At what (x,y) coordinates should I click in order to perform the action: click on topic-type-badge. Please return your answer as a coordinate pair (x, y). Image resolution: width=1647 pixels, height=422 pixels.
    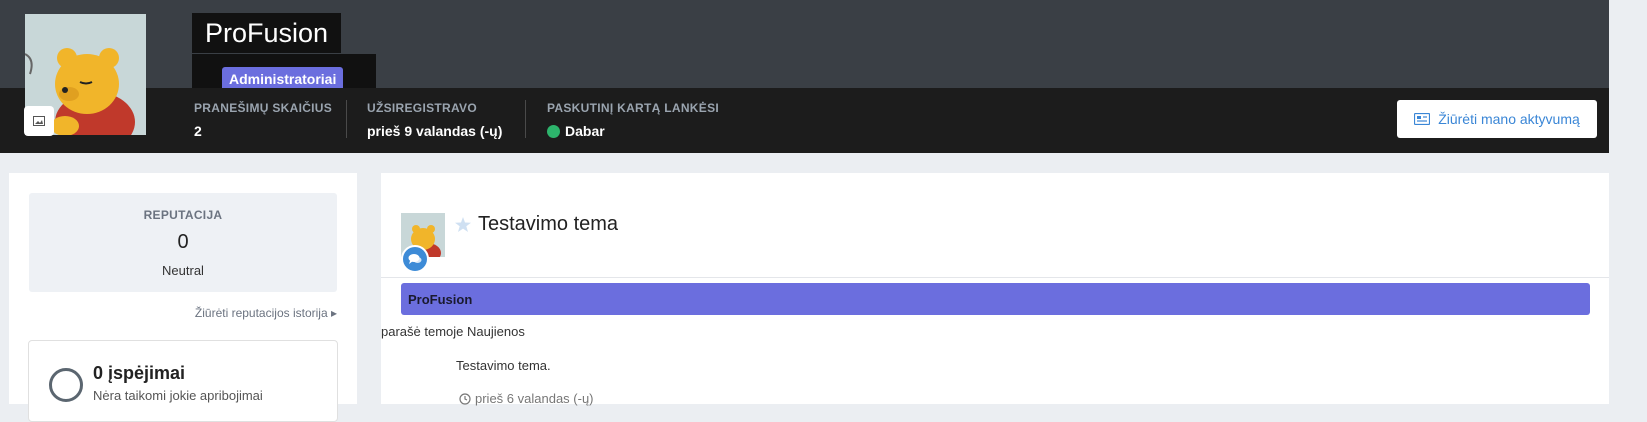
    Looking at the image, I should click on (415, 259).